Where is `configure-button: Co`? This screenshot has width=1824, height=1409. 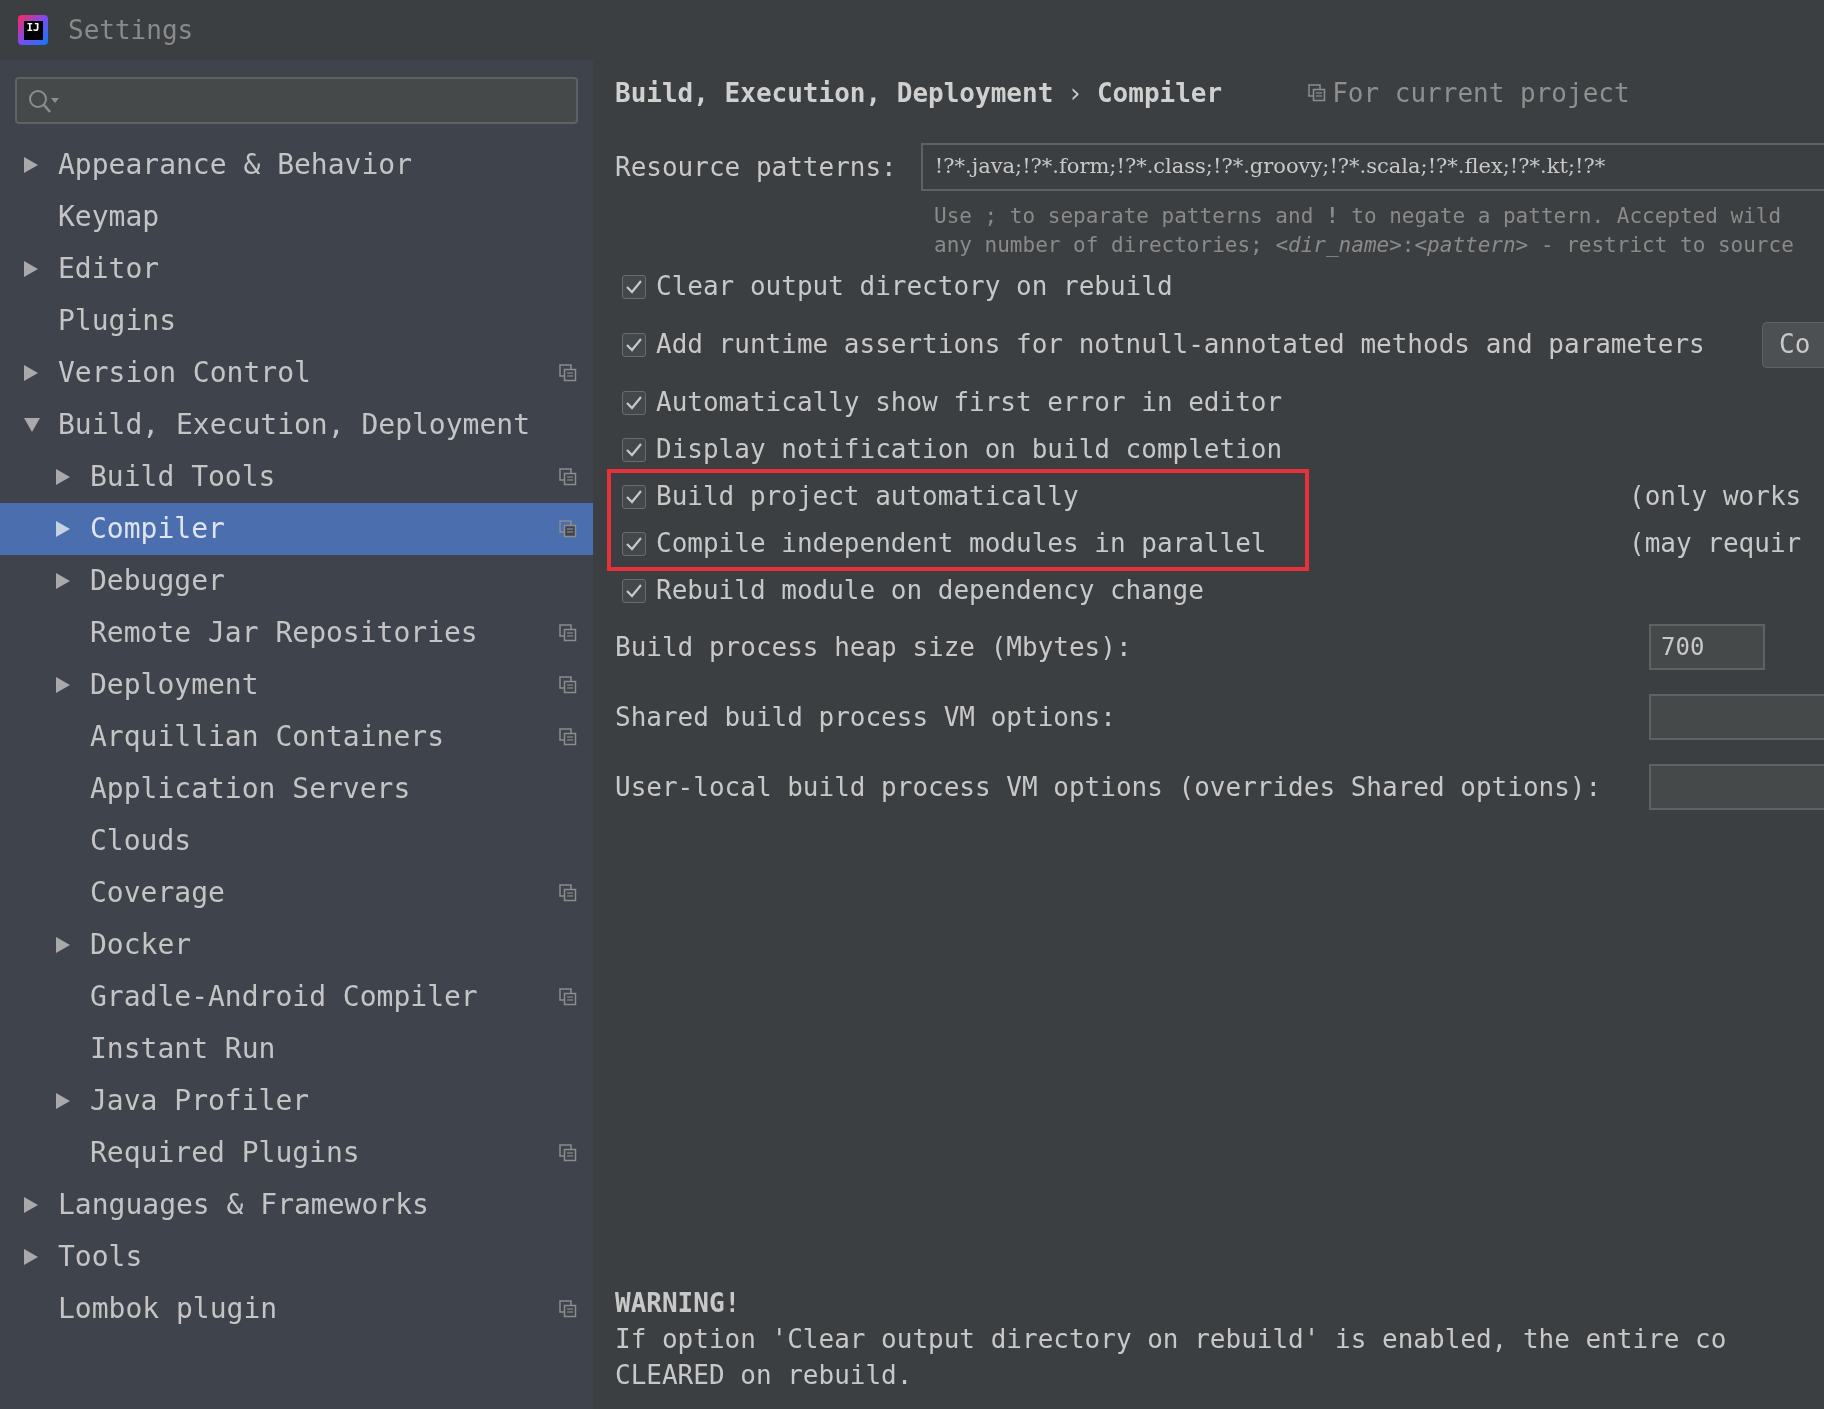
configure-button: Co is located at coordinates (1793, 344).